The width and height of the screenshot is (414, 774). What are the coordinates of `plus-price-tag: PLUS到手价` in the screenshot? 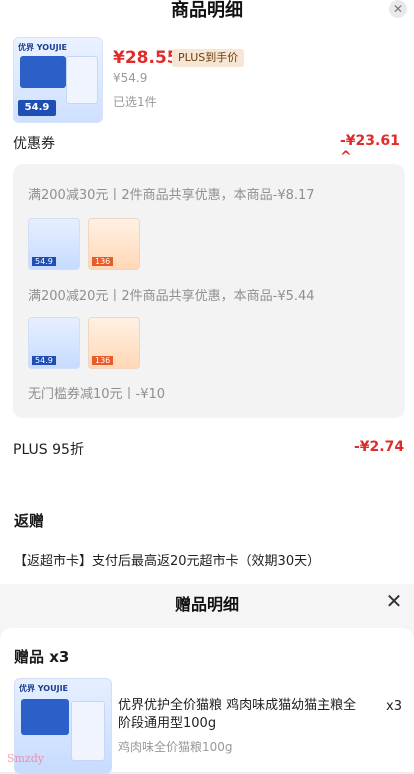 It's located at (208, 58).